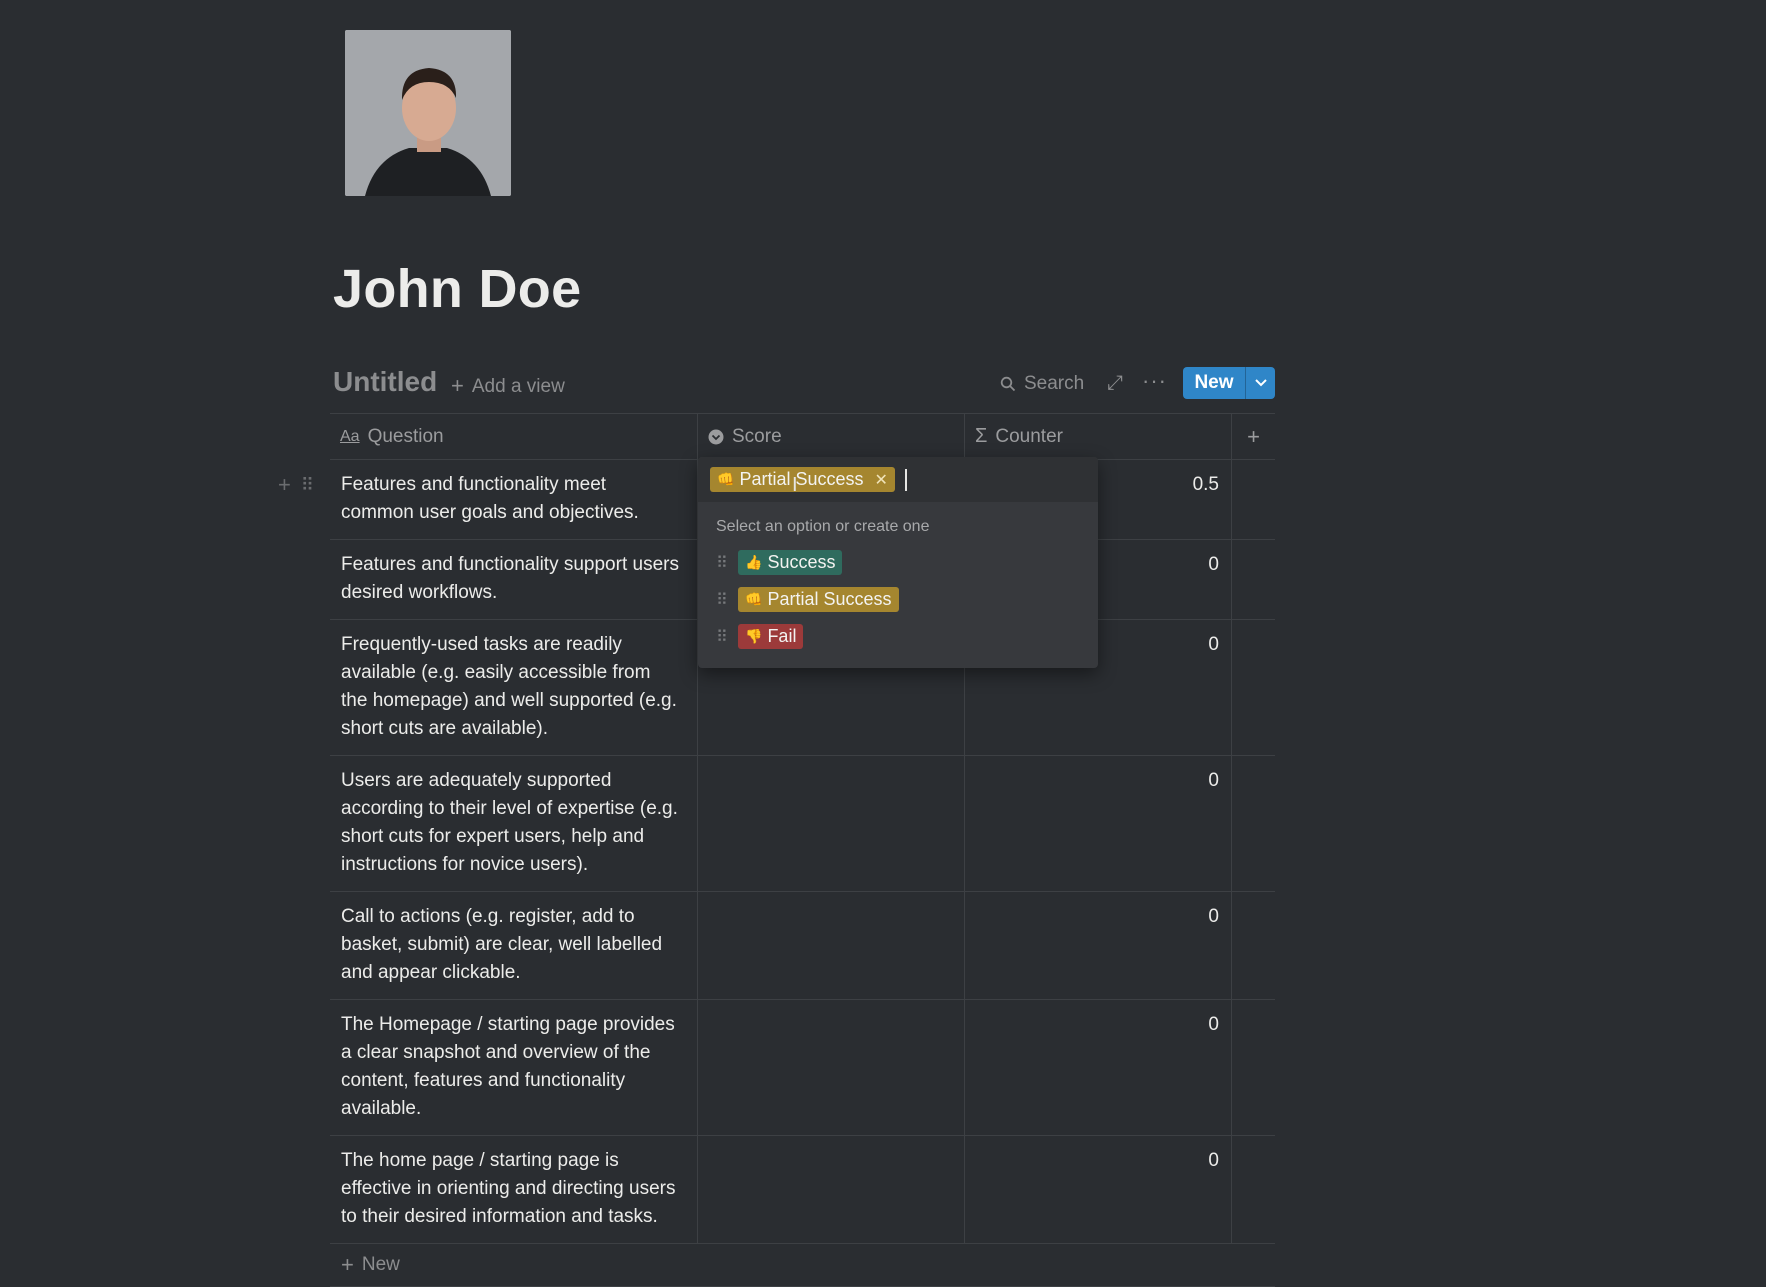 The width and height of the screenshot is (1766, 1287). I want to click on row-handle: + ⠿, so click(296, 485).